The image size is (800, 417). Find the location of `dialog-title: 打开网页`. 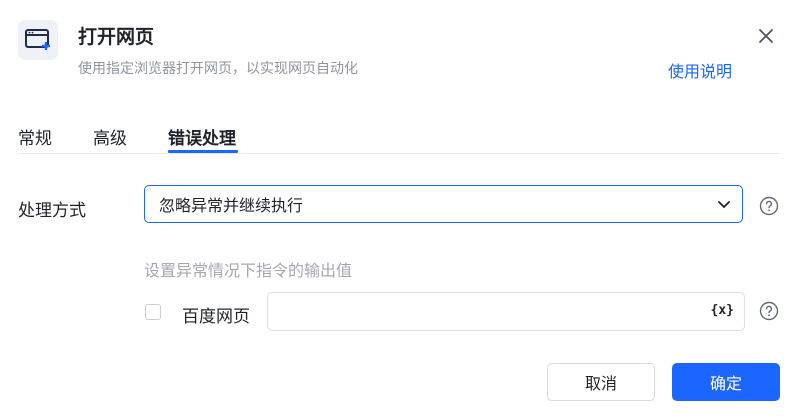

dialog-title: 打开网页 is located at coordinates (116, 37).